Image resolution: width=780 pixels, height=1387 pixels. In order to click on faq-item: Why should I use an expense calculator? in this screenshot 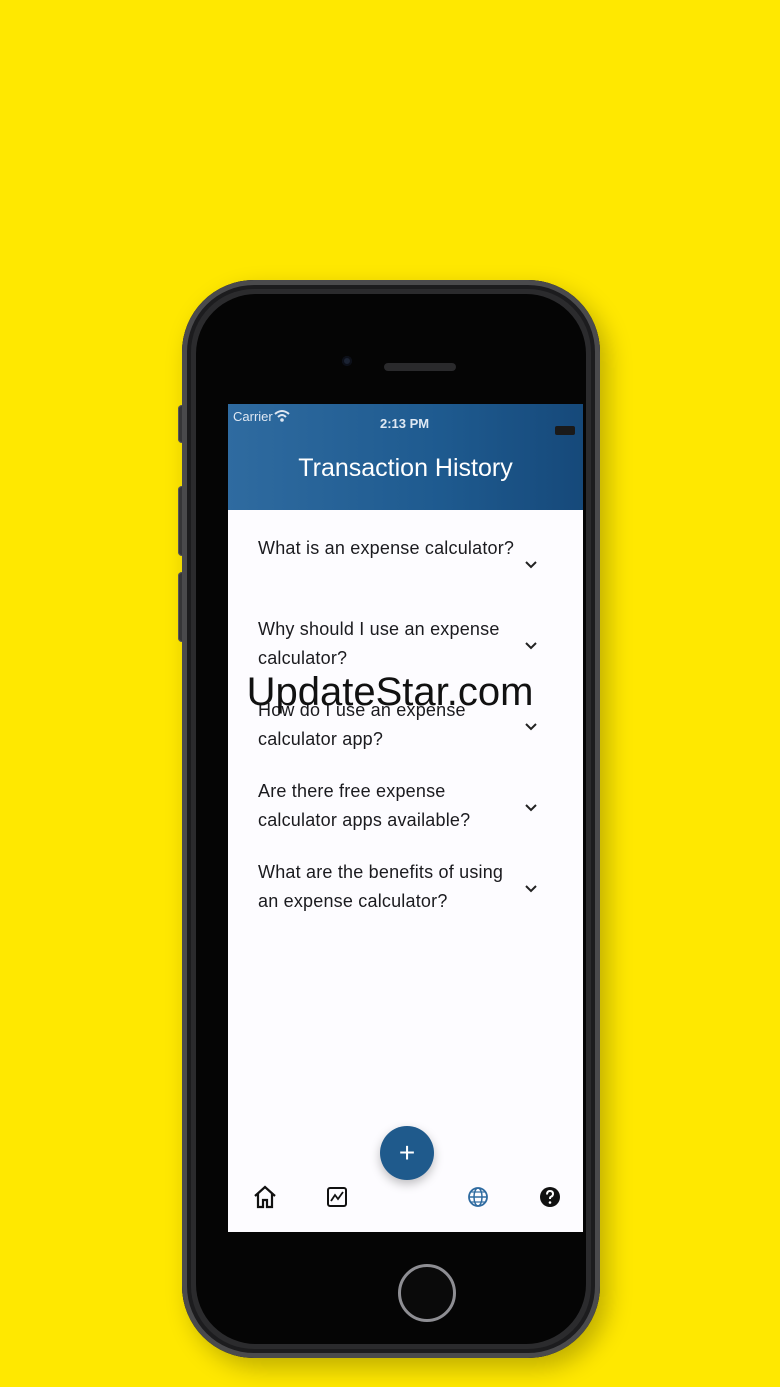, I will do `click(405, 649)`.